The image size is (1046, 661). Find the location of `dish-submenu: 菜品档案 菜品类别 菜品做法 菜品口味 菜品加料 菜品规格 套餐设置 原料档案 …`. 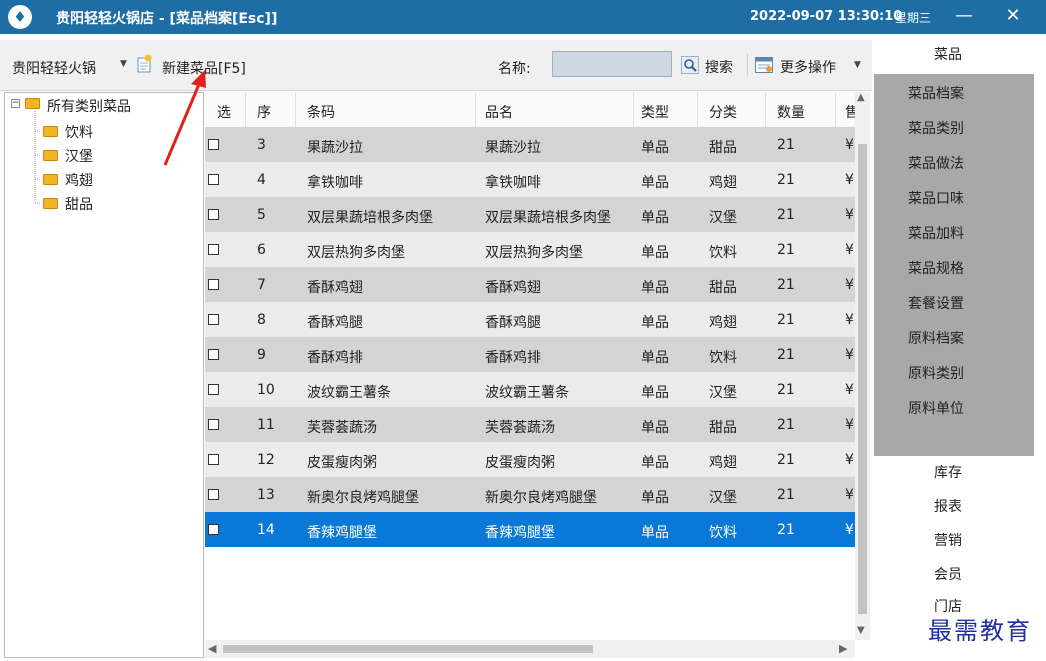

dish-submenu: 菜品档案 菜品类别 菜品做法 菜品口味 菜品加料 菜品规格 套餐设置 原料档案 … is located at coordinates (954, 265).